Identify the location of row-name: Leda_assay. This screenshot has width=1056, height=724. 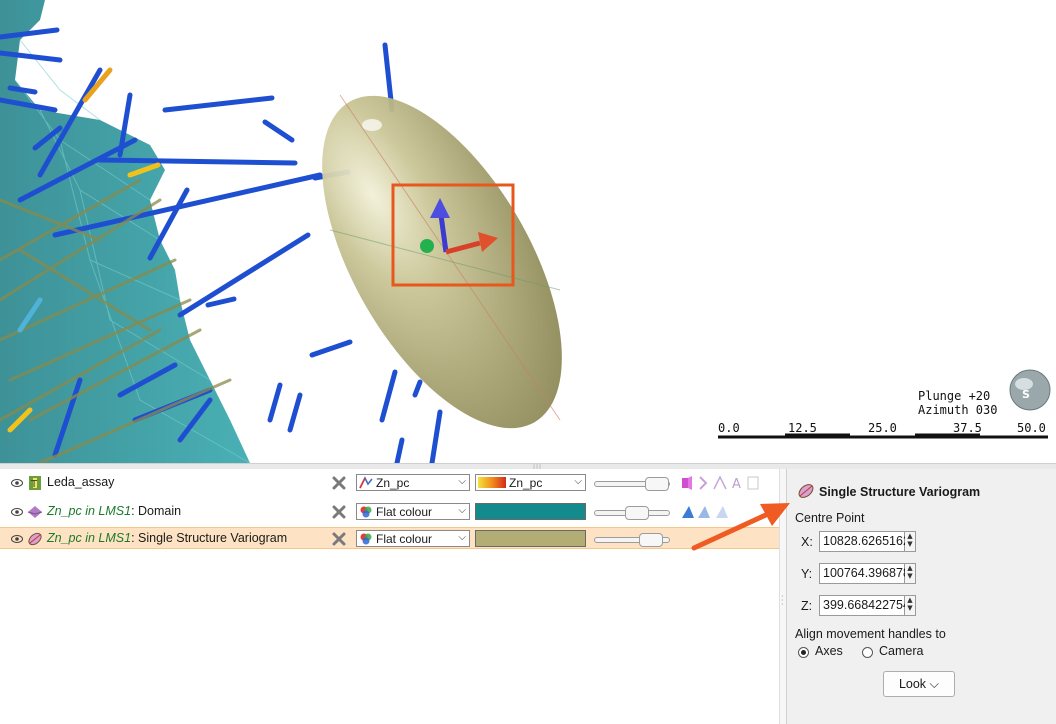
(81, 482).